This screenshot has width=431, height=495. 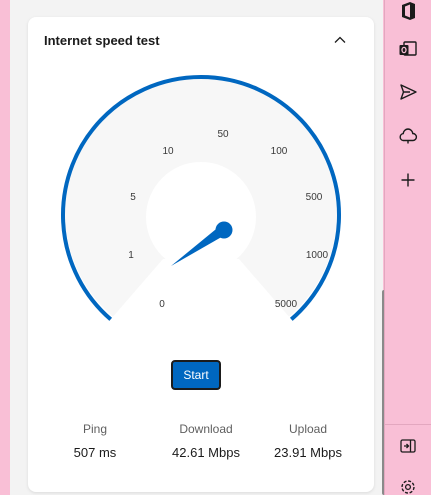 What do you see at coordinates (317, 255) in the screenshot?
I see `tick-label: 1000` at bounding box center [317, 255].